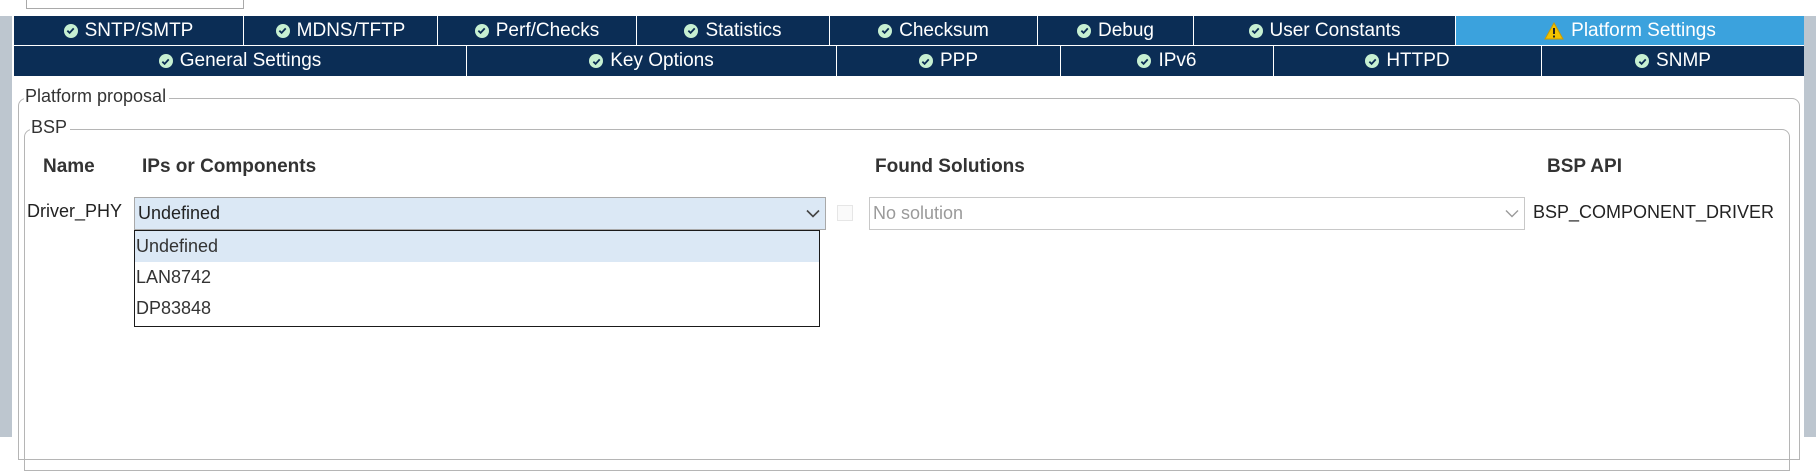  I want to click on tab-perf-checks: Perf/Checks, so click(537, 30).